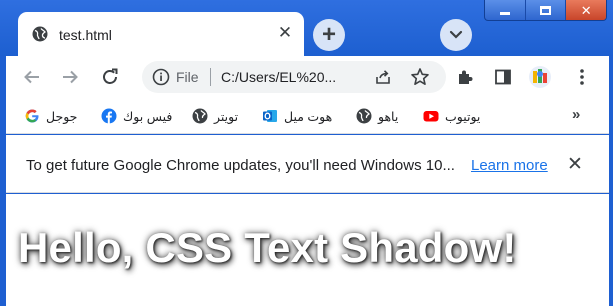  I want to click on bookmarks-overflow-button: », so click(576, 114).